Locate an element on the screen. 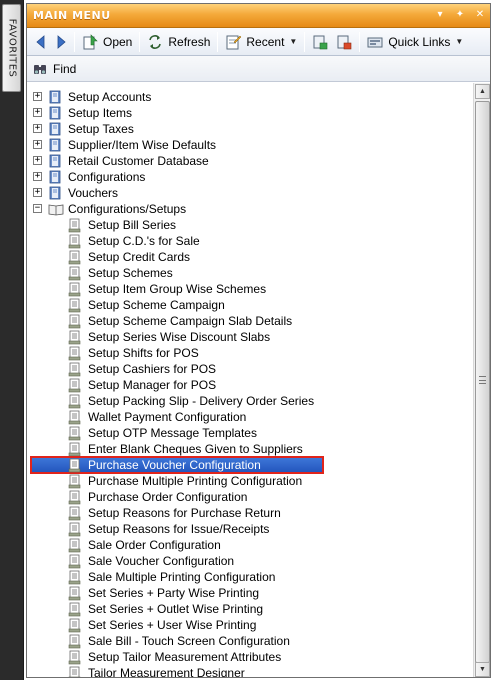 The width and height of the screenshot is (493, 680). tree-item-label: Purchase Order Configuration is located at coordinates (168, 497).